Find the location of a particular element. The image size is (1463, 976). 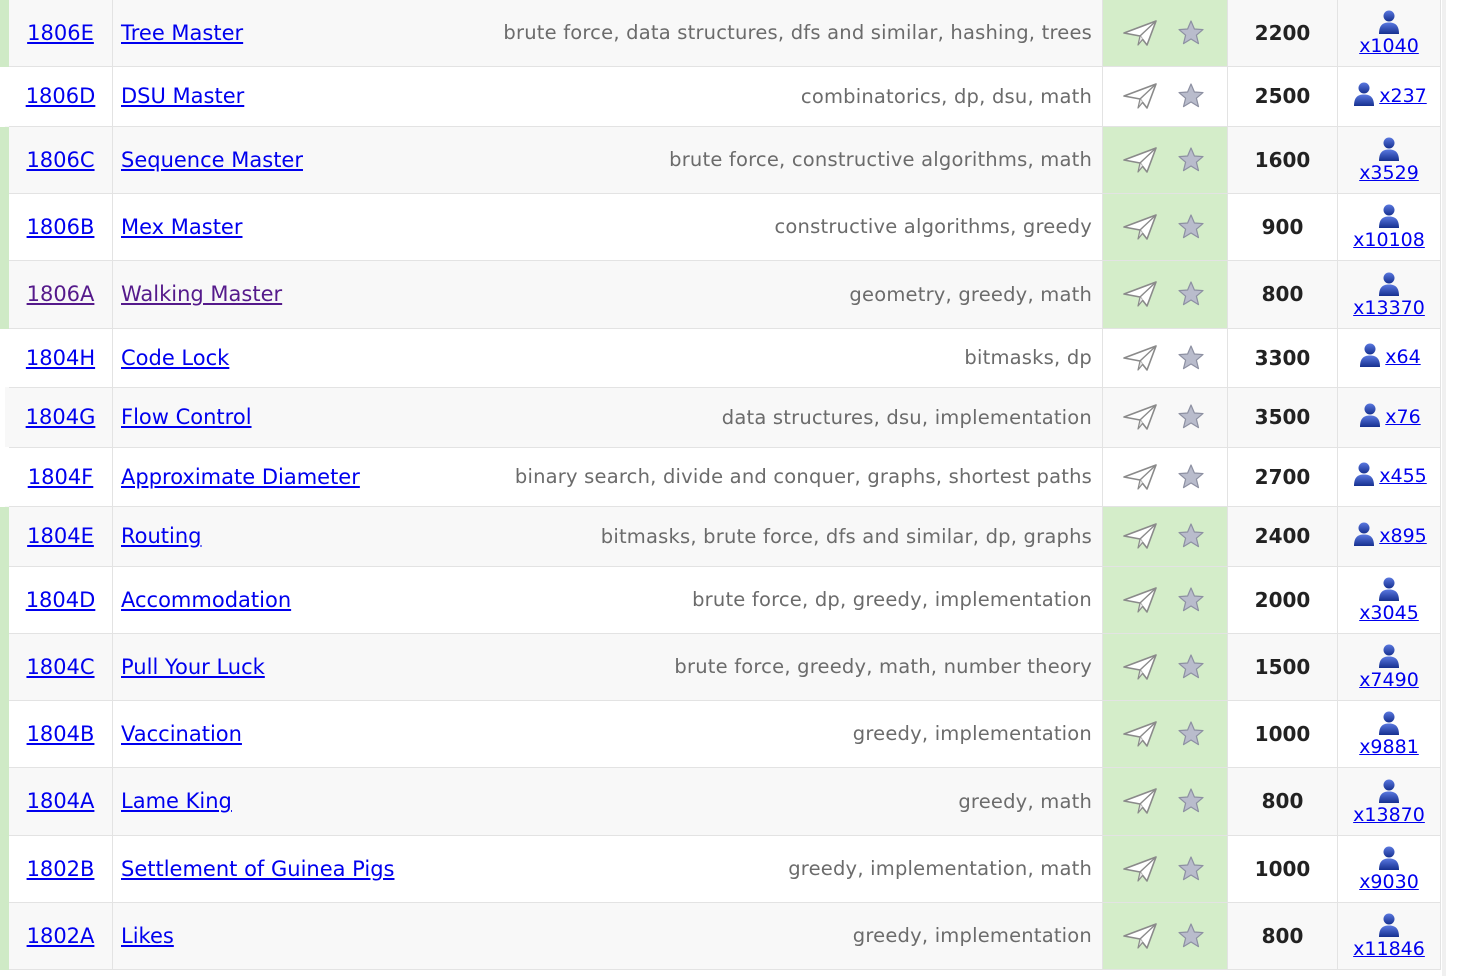

problem-id-link: 1806A is located at coordinates (61, 294).